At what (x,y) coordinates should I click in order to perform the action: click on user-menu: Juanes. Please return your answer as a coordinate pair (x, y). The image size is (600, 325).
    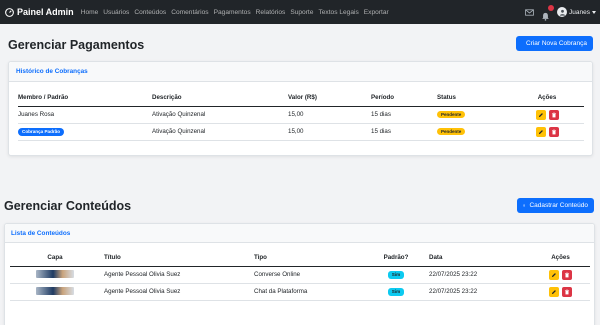
    Looking at the image, I should click on (576, 12).